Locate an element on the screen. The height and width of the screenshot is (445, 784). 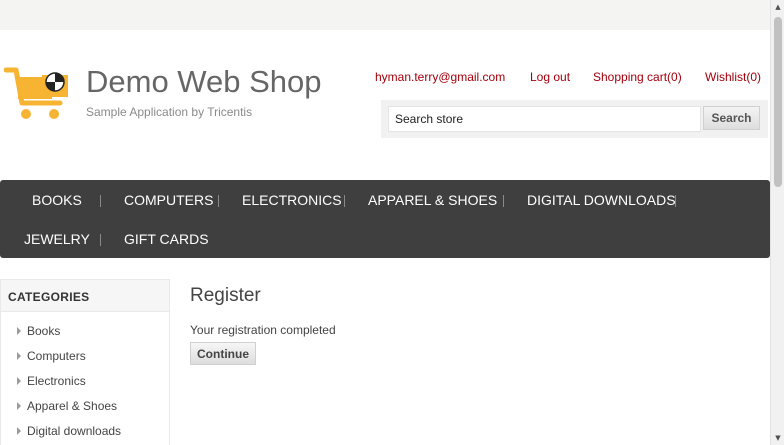
category-label: Apparel & Shoes is located at coordinates (72, 406).